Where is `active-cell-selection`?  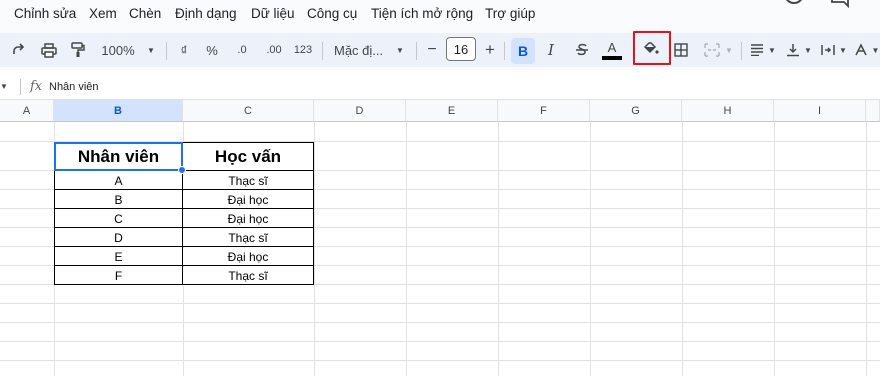
active-cell-selection is located at coordinates (118, 156).